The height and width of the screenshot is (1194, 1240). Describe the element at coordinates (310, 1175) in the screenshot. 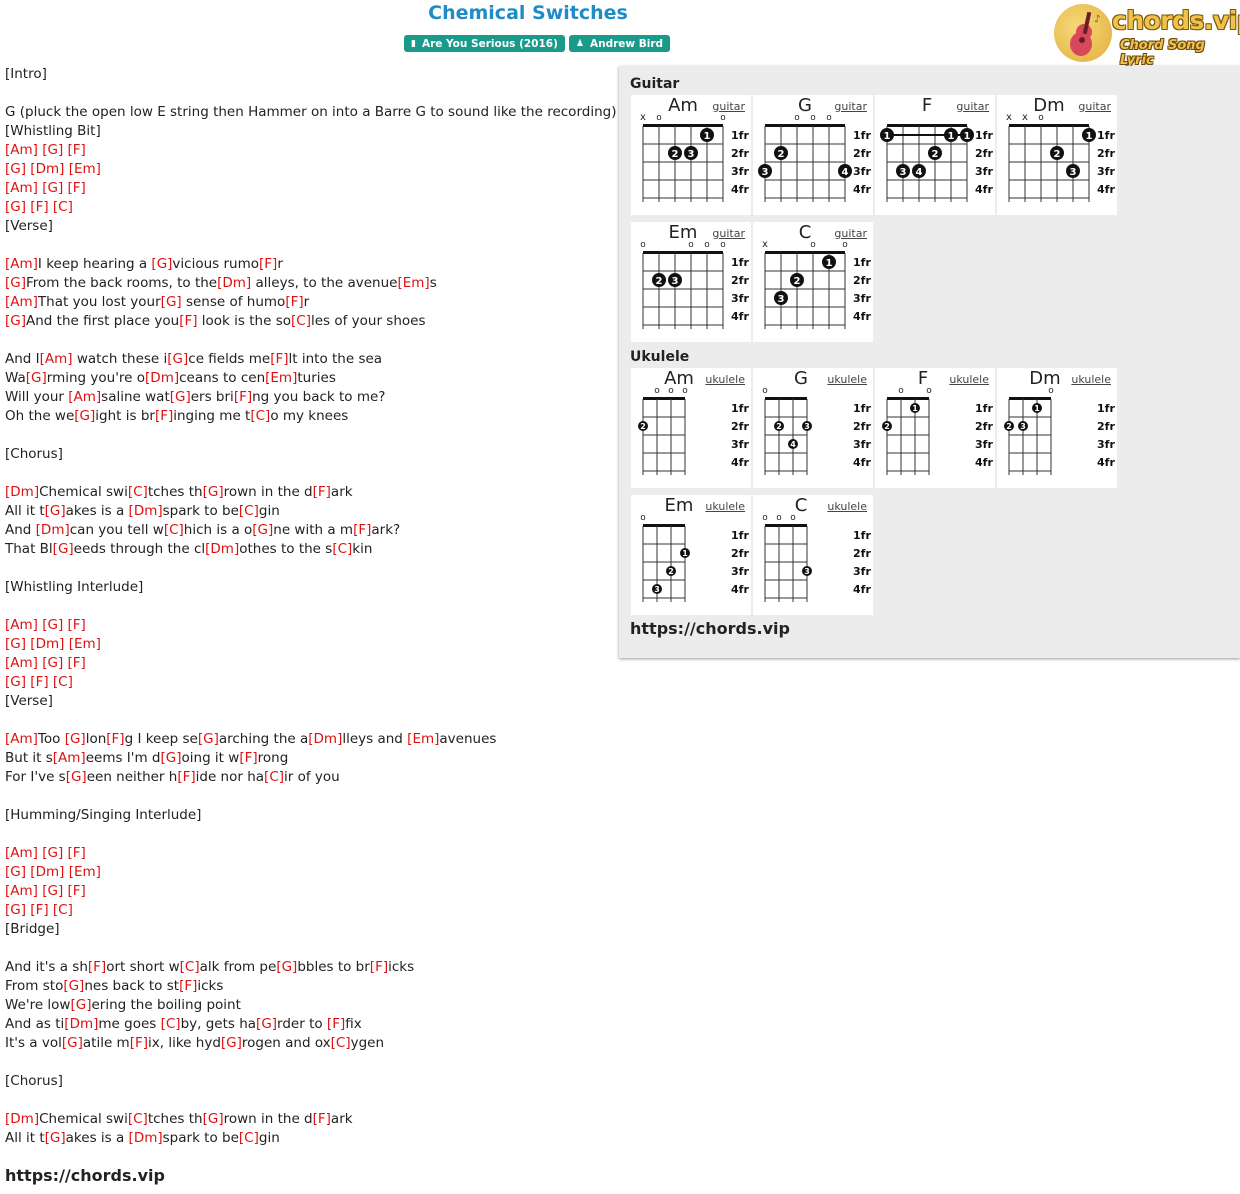

I see `footer-site-url: https://chords.vip` at that location.